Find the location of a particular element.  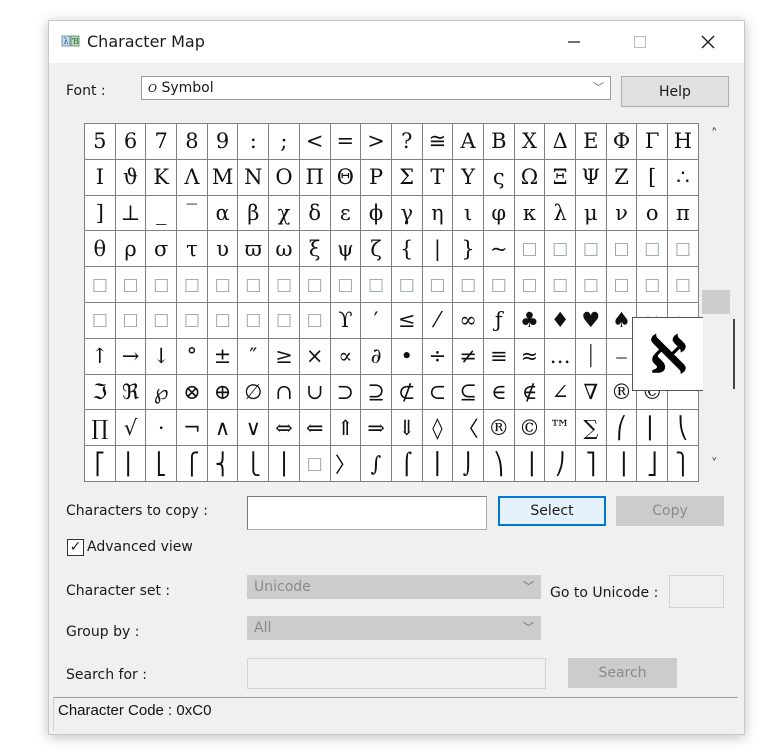

character-cell: ∏ is located at coordinates (100, 428).